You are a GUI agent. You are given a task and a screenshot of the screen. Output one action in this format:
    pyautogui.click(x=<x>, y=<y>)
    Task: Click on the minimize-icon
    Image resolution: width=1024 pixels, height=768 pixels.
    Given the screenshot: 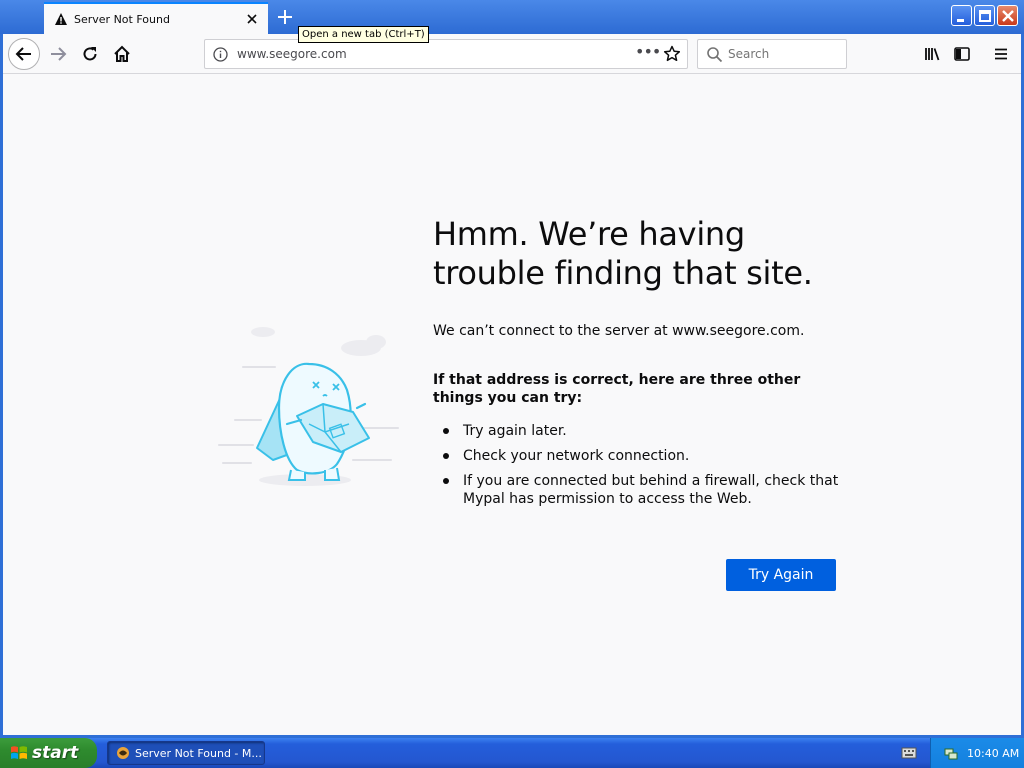 What is the action you would take?
    pyautogui.click(x=960, y=20)
    